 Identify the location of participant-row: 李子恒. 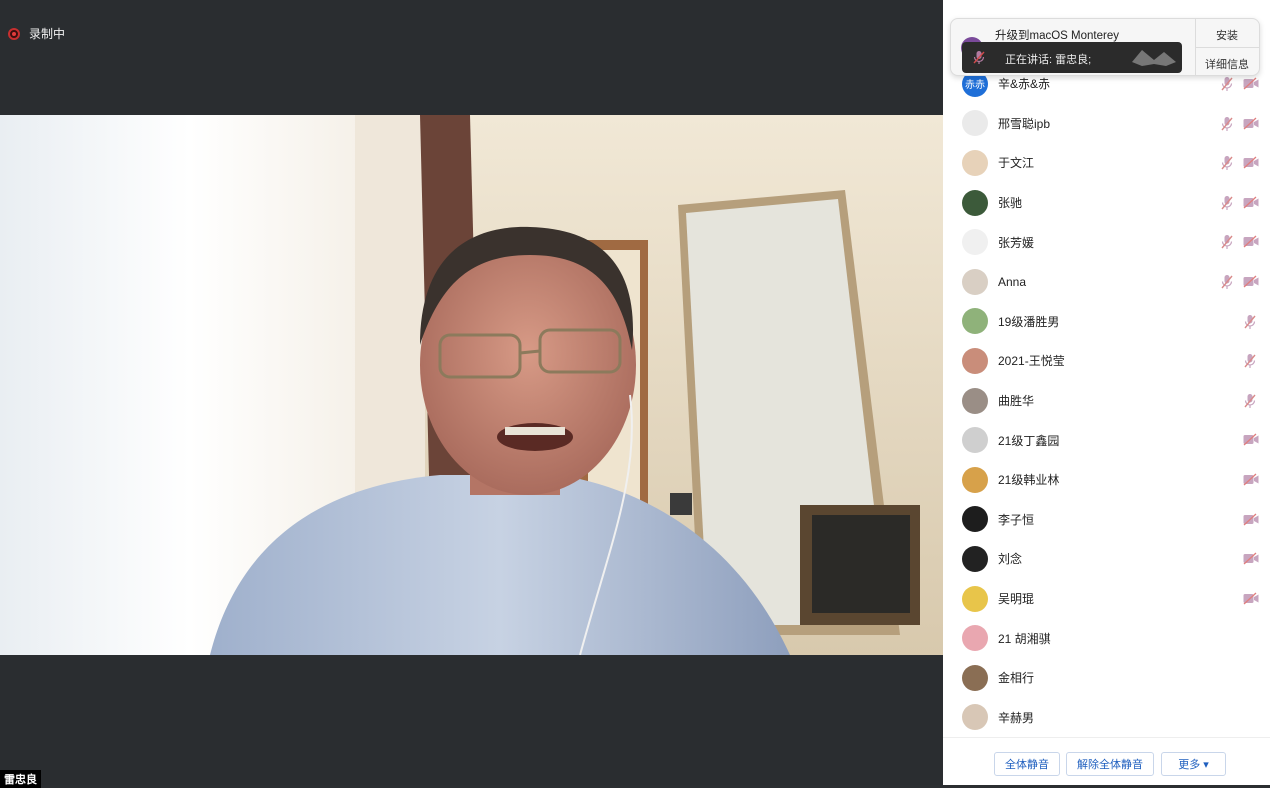
(1106, 520).